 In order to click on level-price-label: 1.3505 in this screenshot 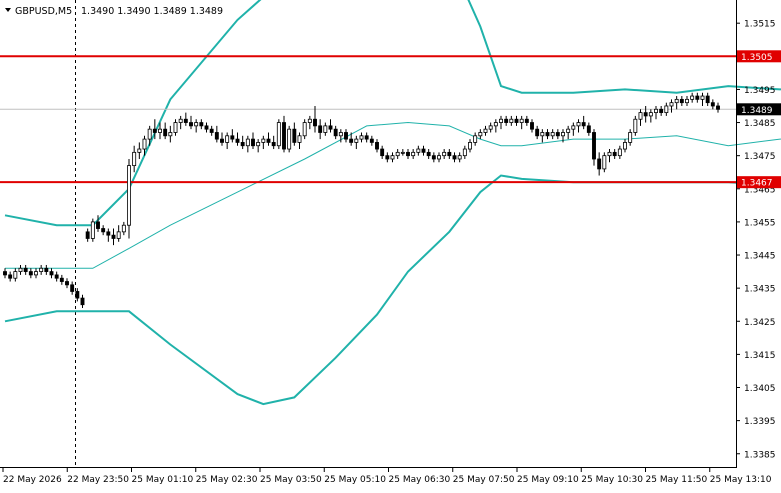, I will do `click(757, 58)`.